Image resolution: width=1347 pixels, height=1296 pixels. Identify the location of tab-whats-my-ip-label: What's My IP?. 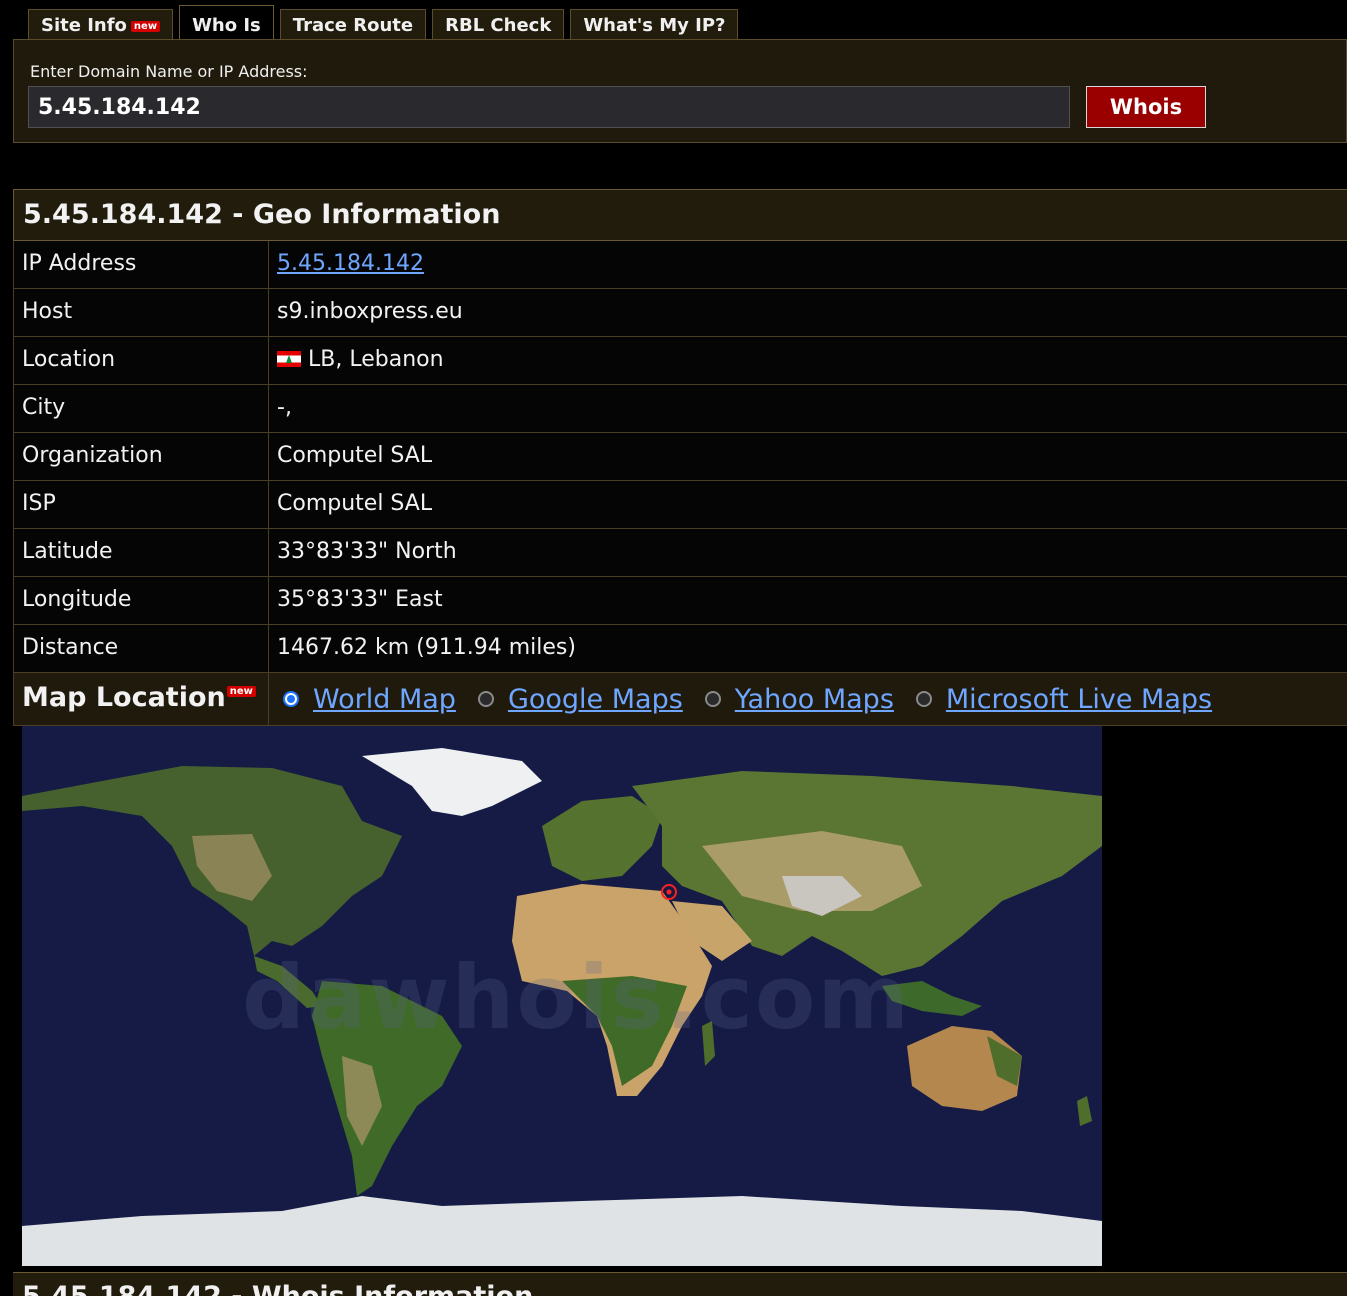
(654, 25).